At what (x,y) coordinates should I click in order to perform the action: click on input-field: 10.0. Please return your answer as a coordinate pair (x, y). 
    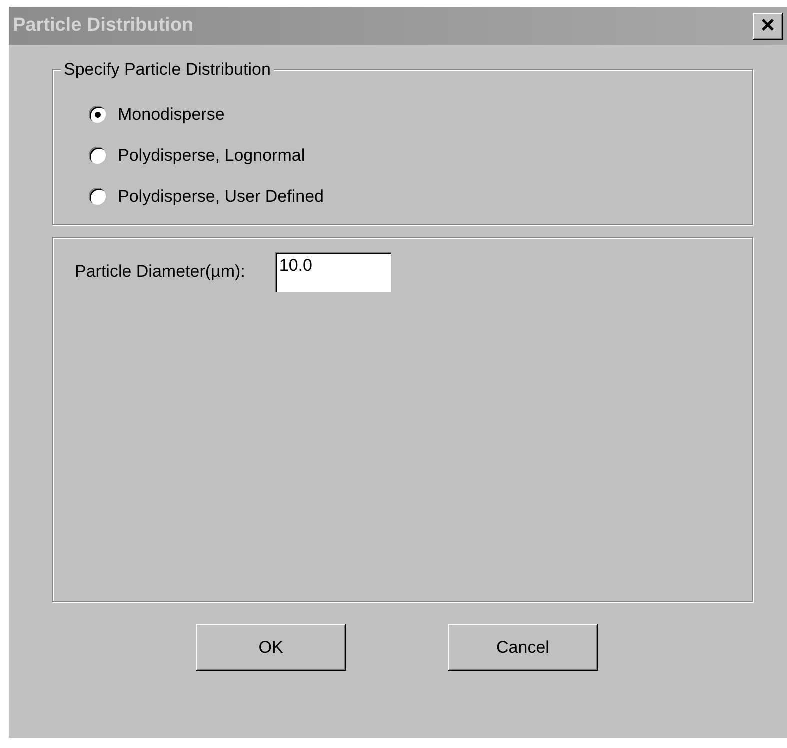
    Looking at the image, I should click on (333, 272).